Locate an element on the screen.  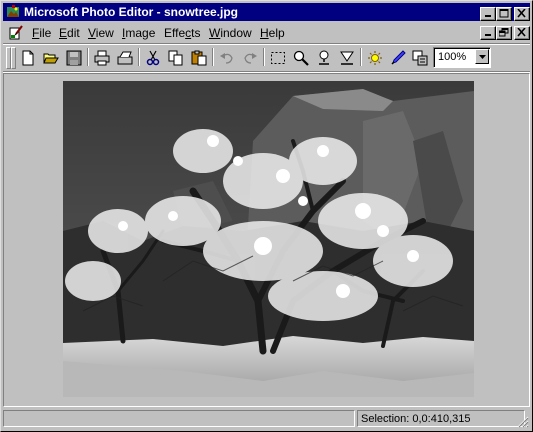
save-icon is located at coordinates (74, 58).